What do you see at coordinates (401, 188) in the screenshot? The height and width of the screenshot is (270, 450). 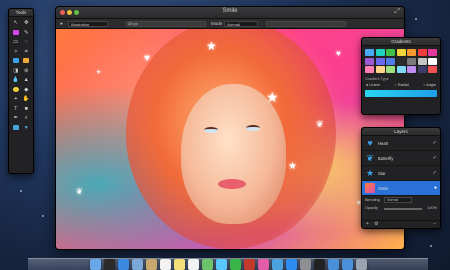 I see `layer-row-smile: Smile ●` at bounding box center [401, 188].